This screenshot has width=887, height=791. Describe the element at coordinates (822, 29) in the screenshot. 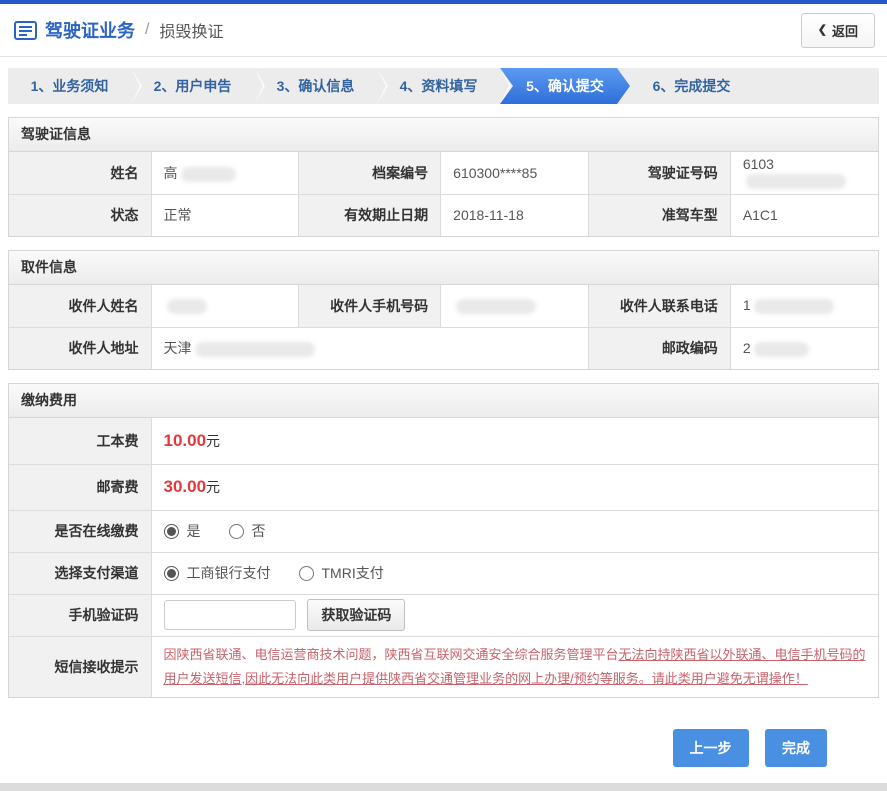

I see `back-chevron-icon: ❮` at that location.